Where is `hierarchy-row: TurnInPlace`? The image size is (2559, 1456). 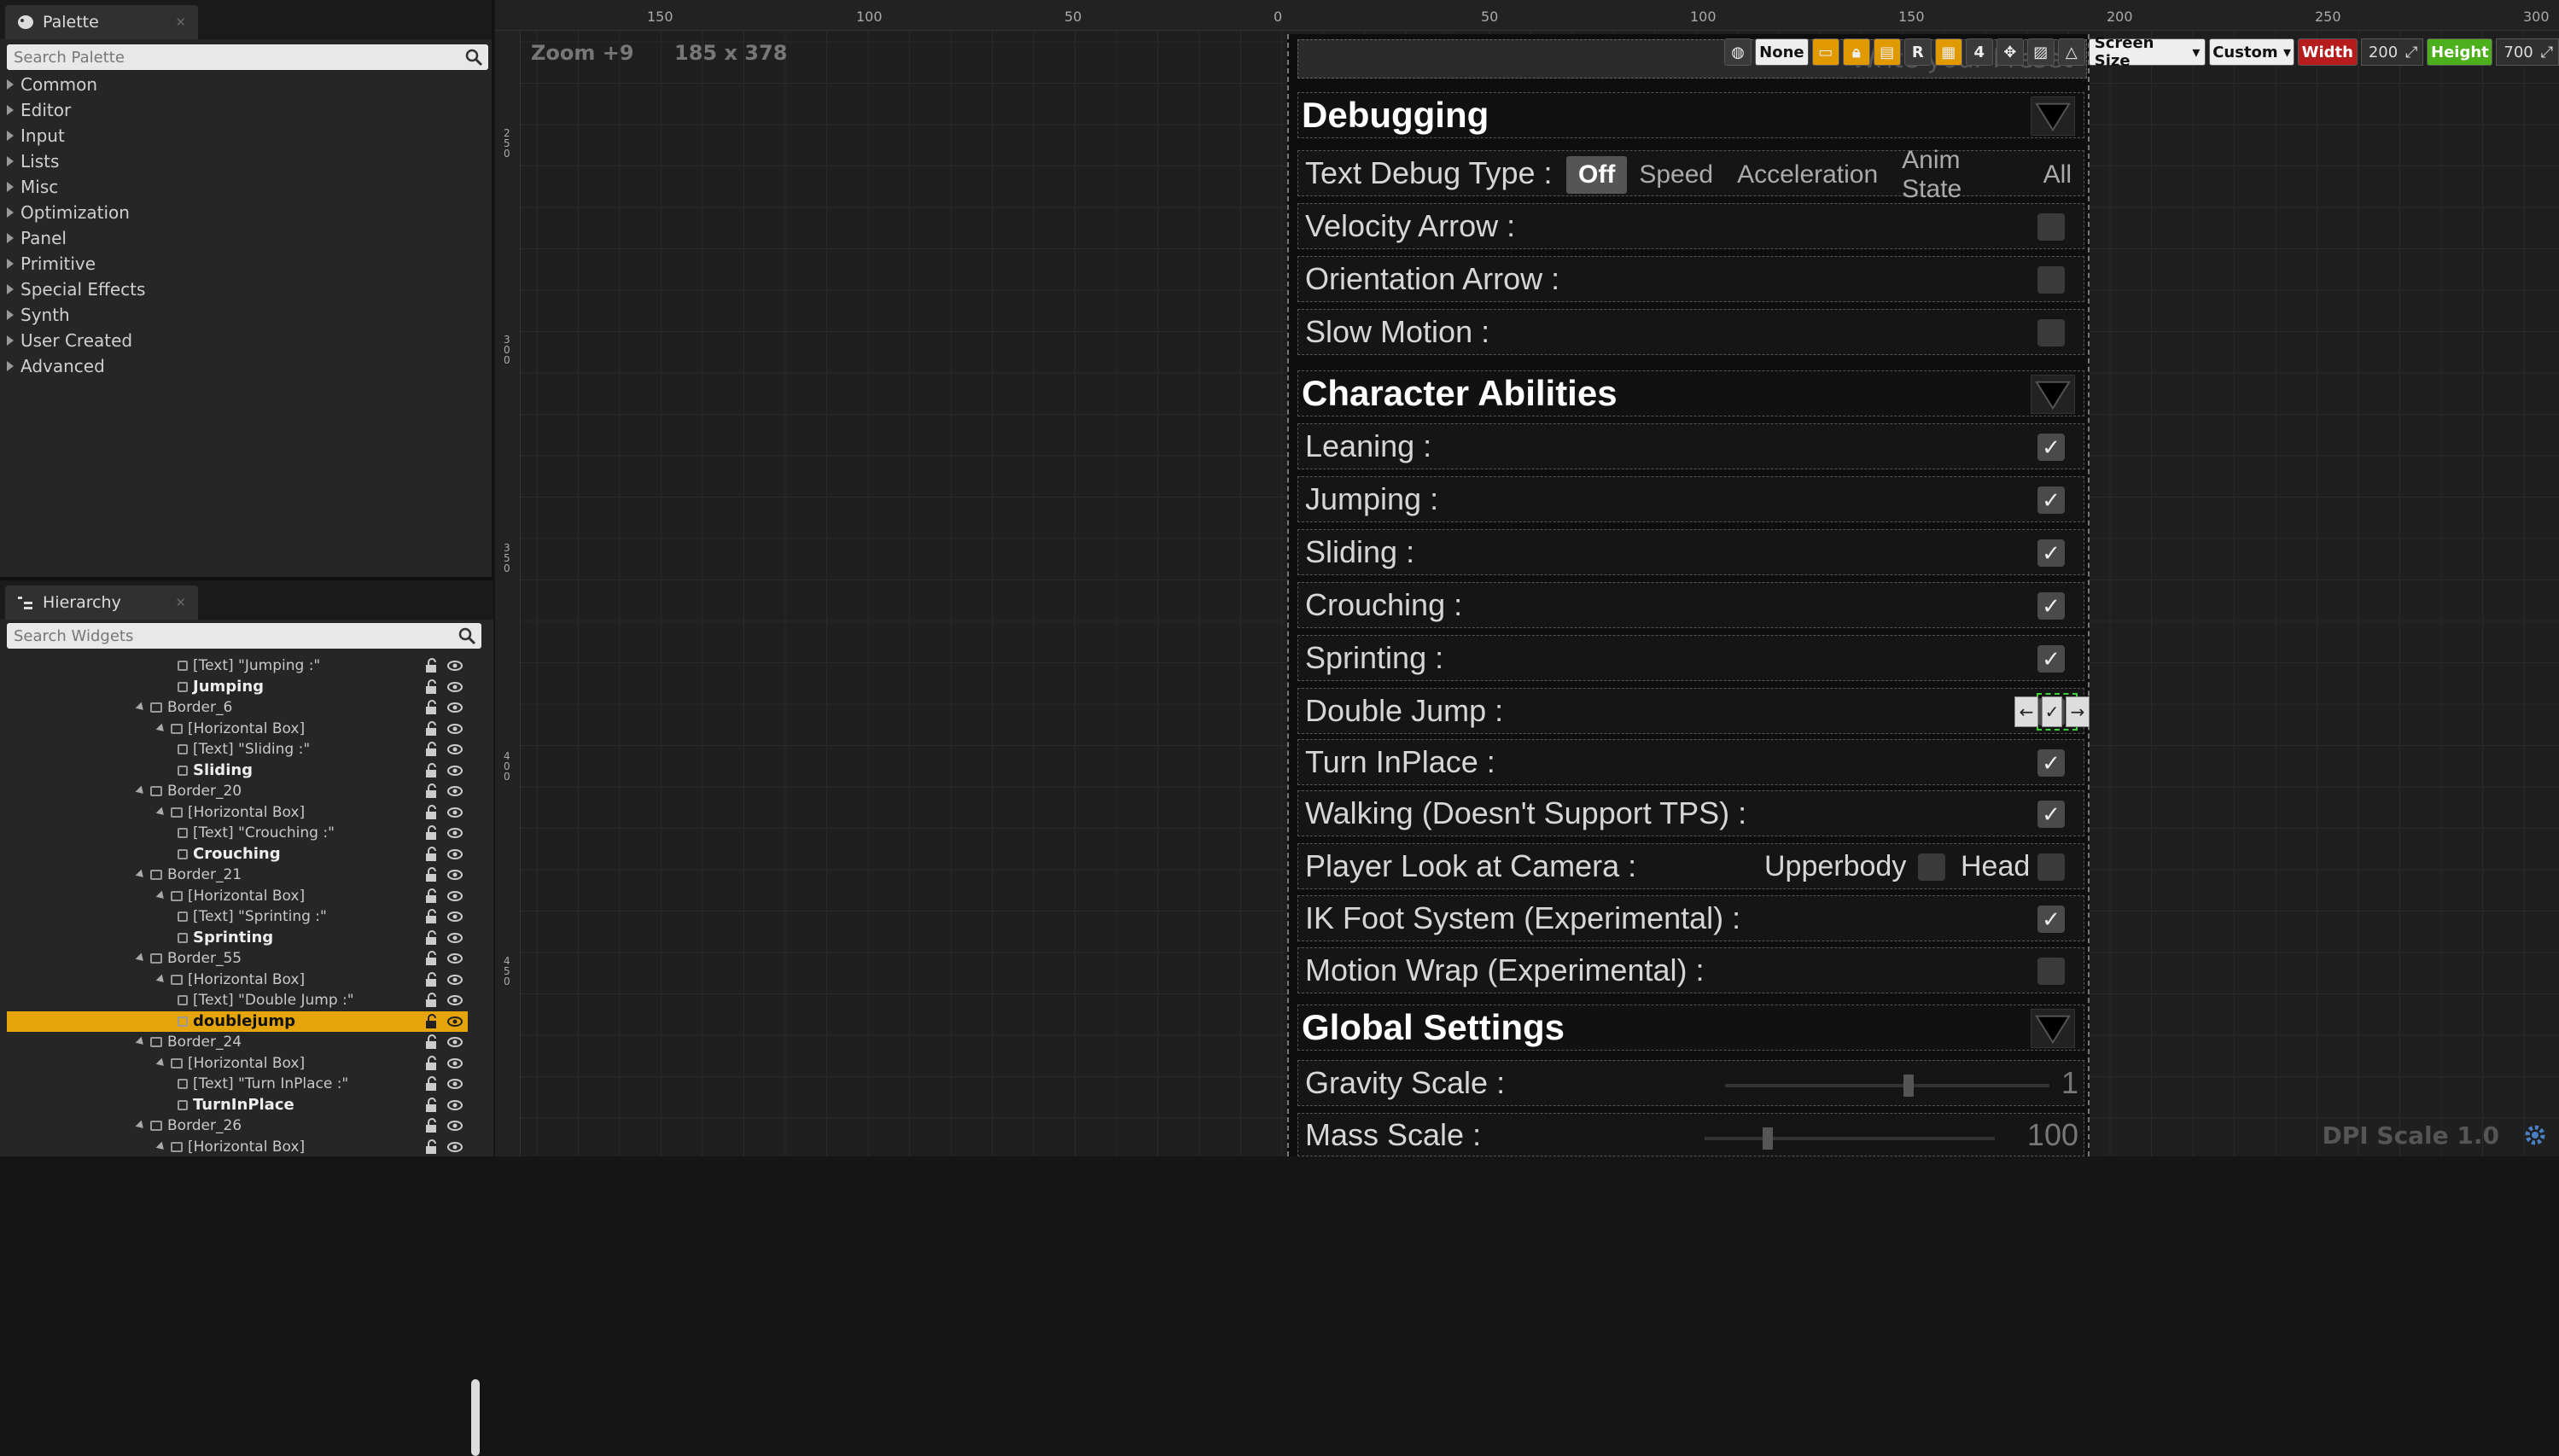
hierarchy-row: TurnInPlace is located at coordinates (238, 1106).